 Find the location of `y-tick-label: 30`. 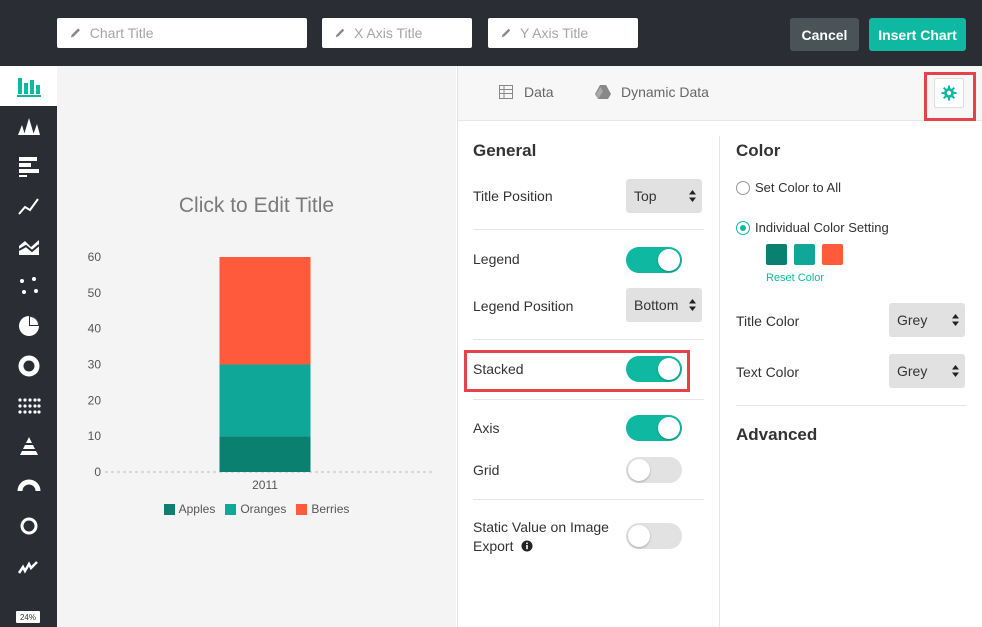

y-tick-label: 30 is located at coordinates (95, 365).